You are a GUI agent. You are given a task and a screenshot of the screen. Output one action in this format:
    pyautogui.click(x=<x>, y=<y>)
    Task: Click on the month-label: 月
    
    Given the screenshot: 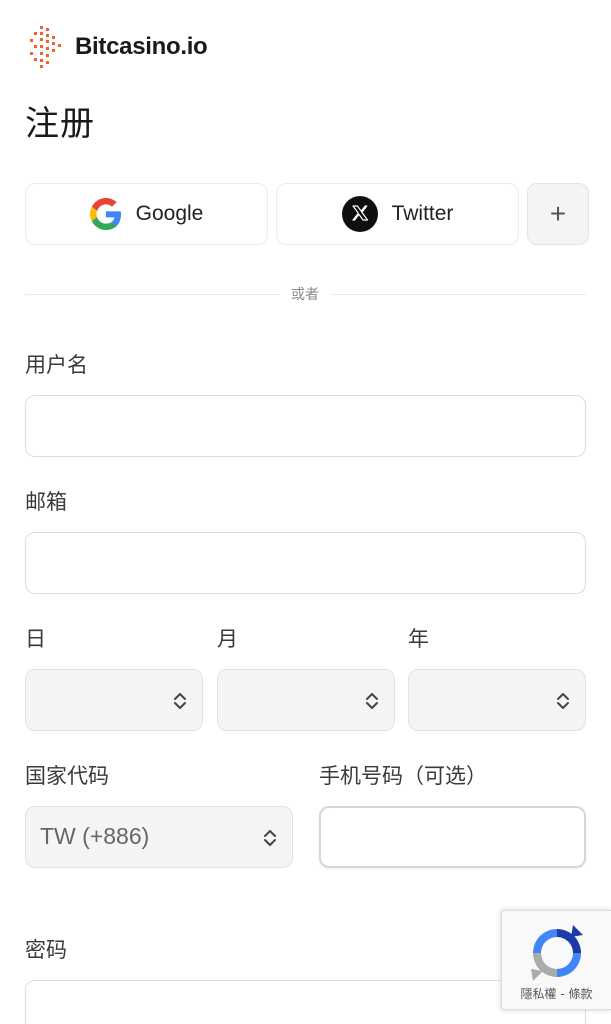 What is the action you would take?
    pyautogui.click(x=227, y=639)
    